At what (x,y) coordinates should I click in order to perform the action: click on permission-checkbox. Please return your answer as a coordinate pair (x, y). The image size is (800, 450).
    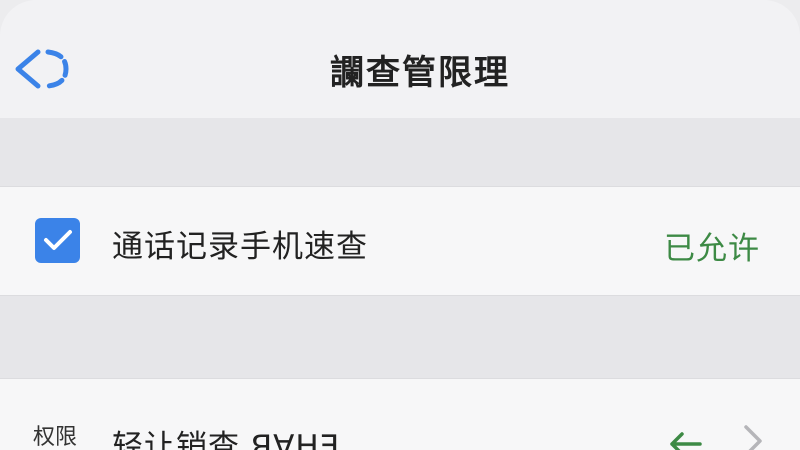
    Looking at the image, I should click on (57, 240).